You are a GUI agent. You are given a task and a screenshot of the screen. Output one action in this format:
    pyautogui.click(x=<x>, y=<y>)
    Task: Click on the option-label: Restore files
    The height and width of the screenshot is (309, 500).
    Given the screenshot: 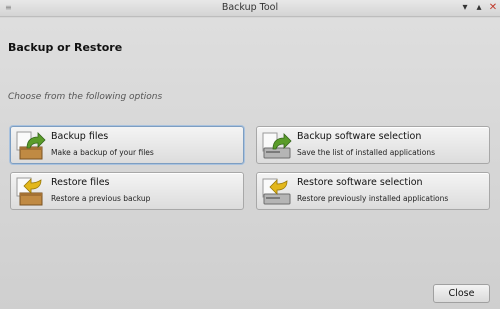 What is the action you would take?
    pyautogui.click(x=80, y=182)
    